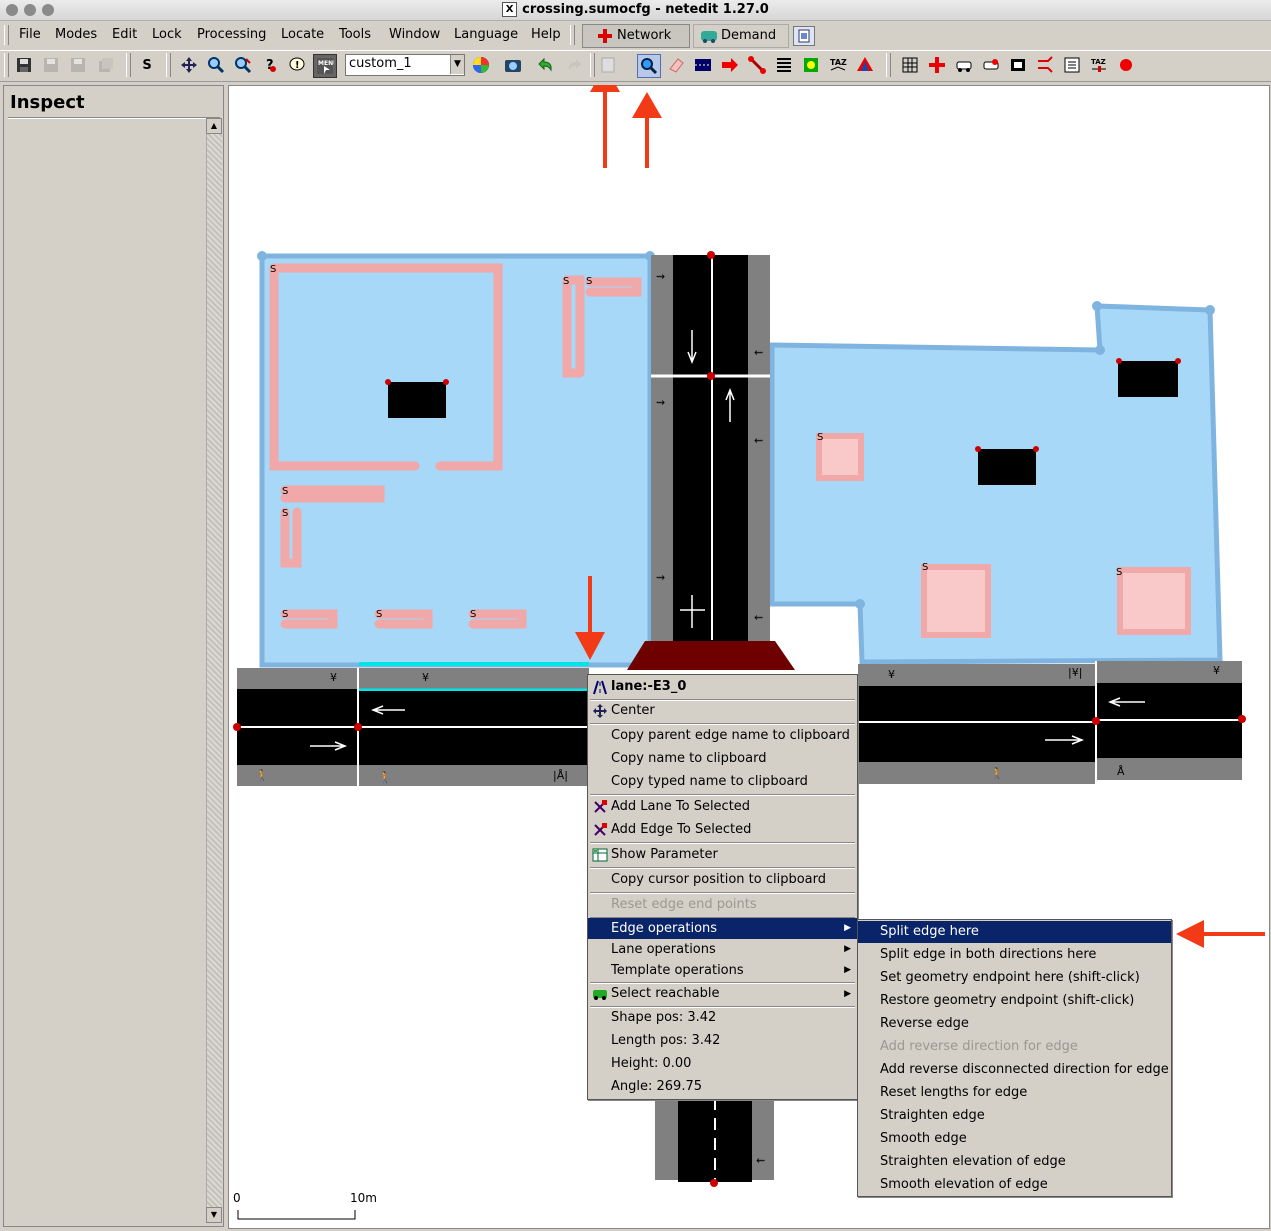 This screenshot has height=1231, width=1271. What do you see at coordinates (78, 65) in the screenshot?
I see `save-demand-button` at bounding box center [78, 65].